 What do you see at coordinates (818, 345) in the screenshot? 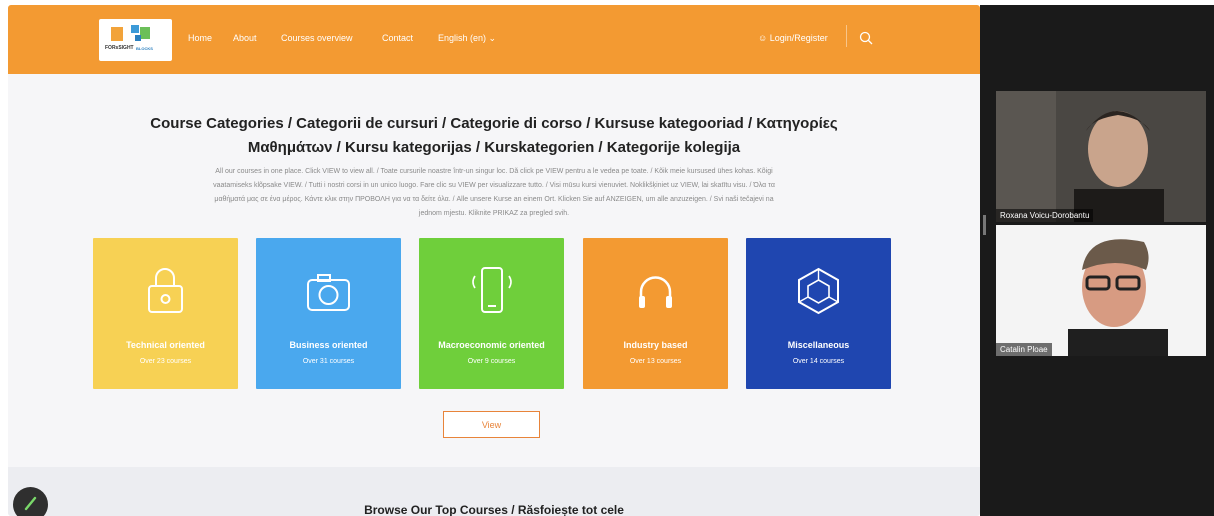
I see `category-name: Miscellaneous` at bounding box center [818, 345].